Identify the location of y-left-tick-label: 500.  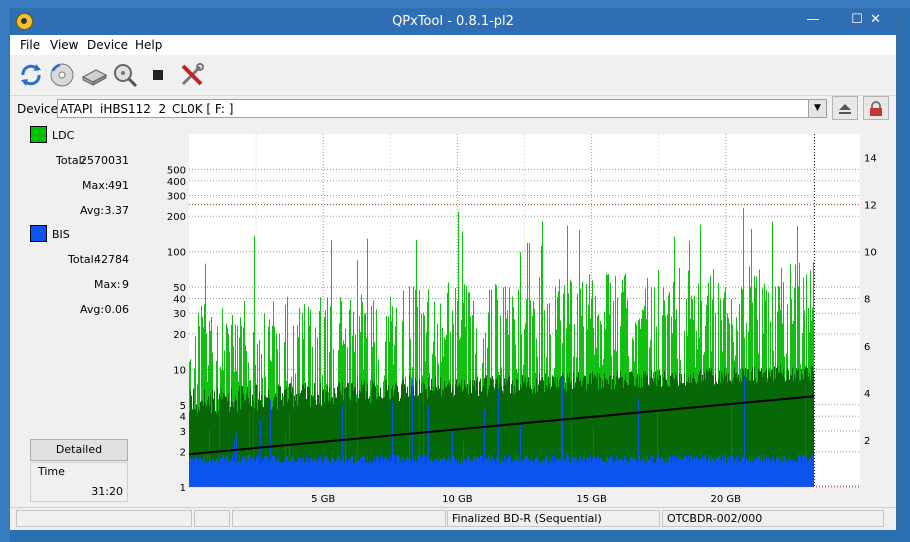
(176, 170).